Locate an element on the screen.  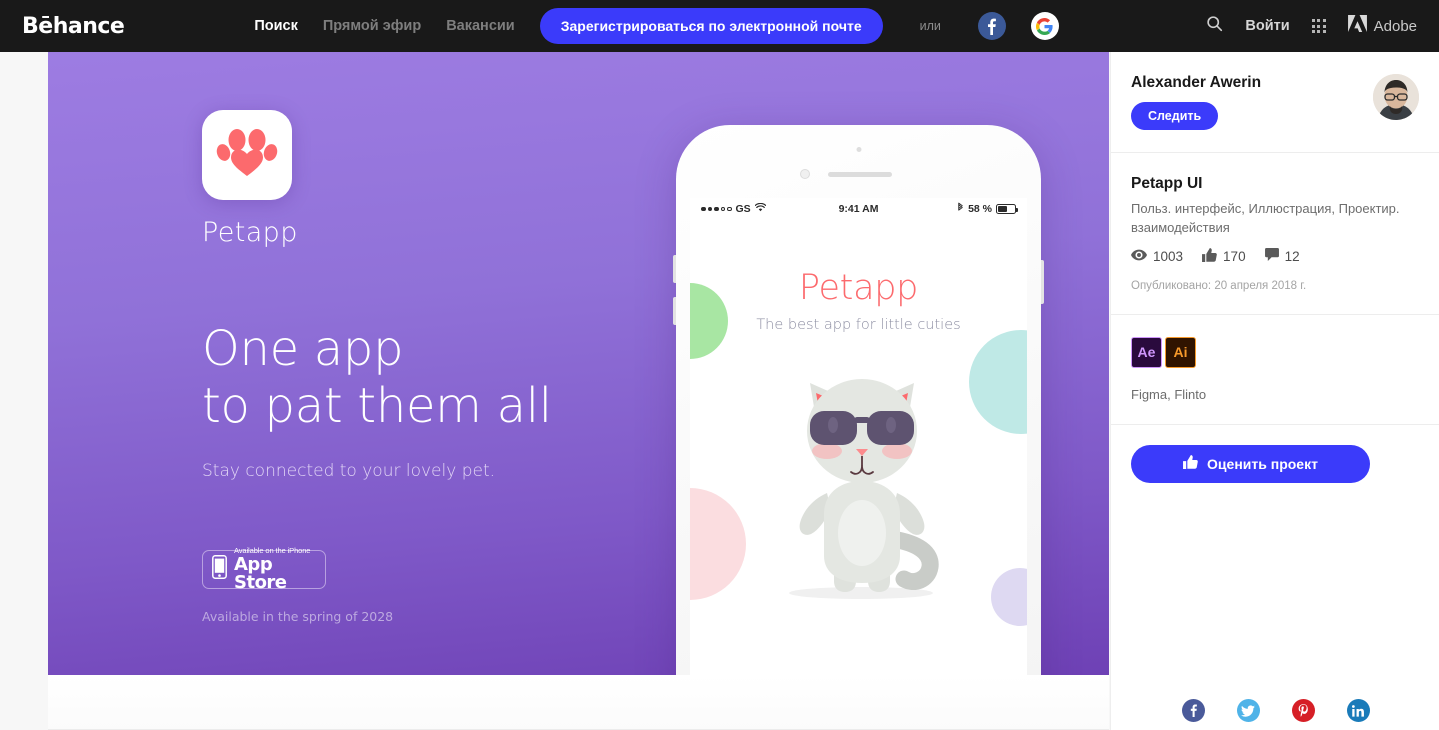
phone-front-camera is located at coordinates (805, 174).